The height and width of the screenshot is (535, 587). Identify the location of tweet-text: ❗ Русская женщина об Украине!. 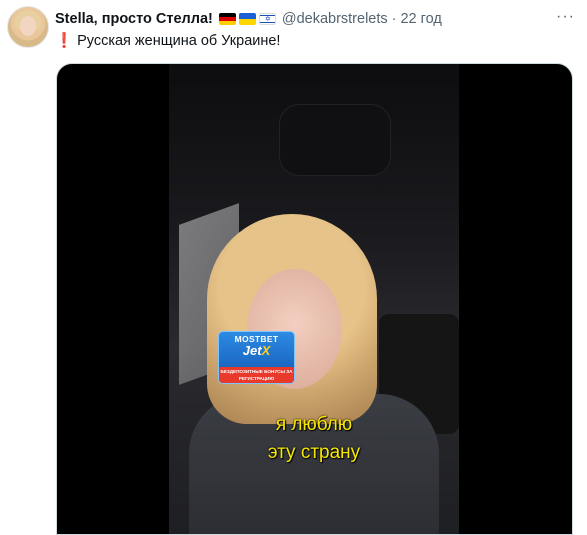
(167, 40).